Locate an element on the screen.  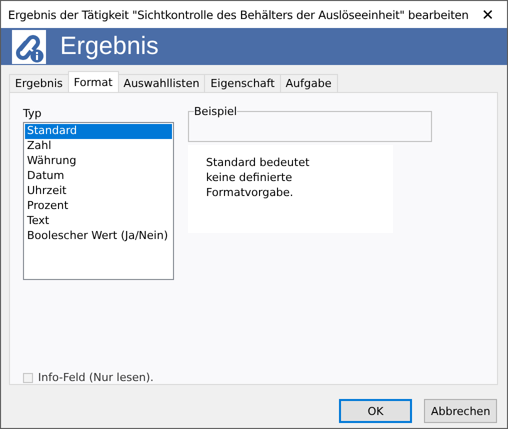
tab: Aufgabe is located at coordinates (309, 83).